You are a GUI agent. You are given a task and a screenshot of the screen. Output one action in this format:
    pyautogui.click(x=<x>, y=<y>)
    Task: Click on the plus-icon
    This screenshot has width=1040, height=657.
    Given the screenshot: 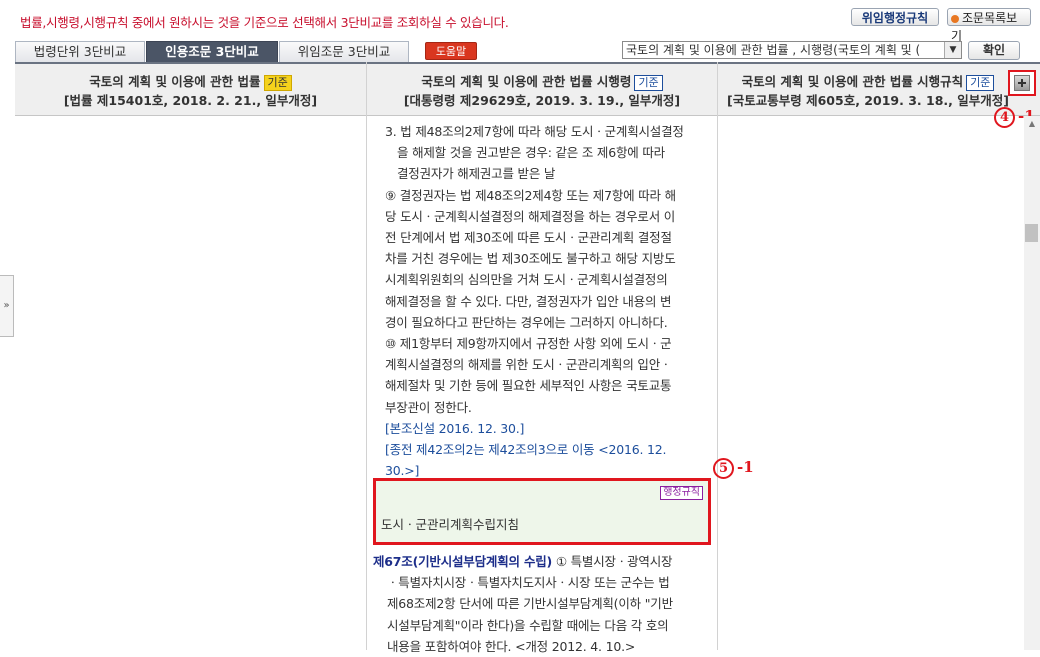 What is the action you would take?
    pyautogui.click(x=1022, y=83)
    